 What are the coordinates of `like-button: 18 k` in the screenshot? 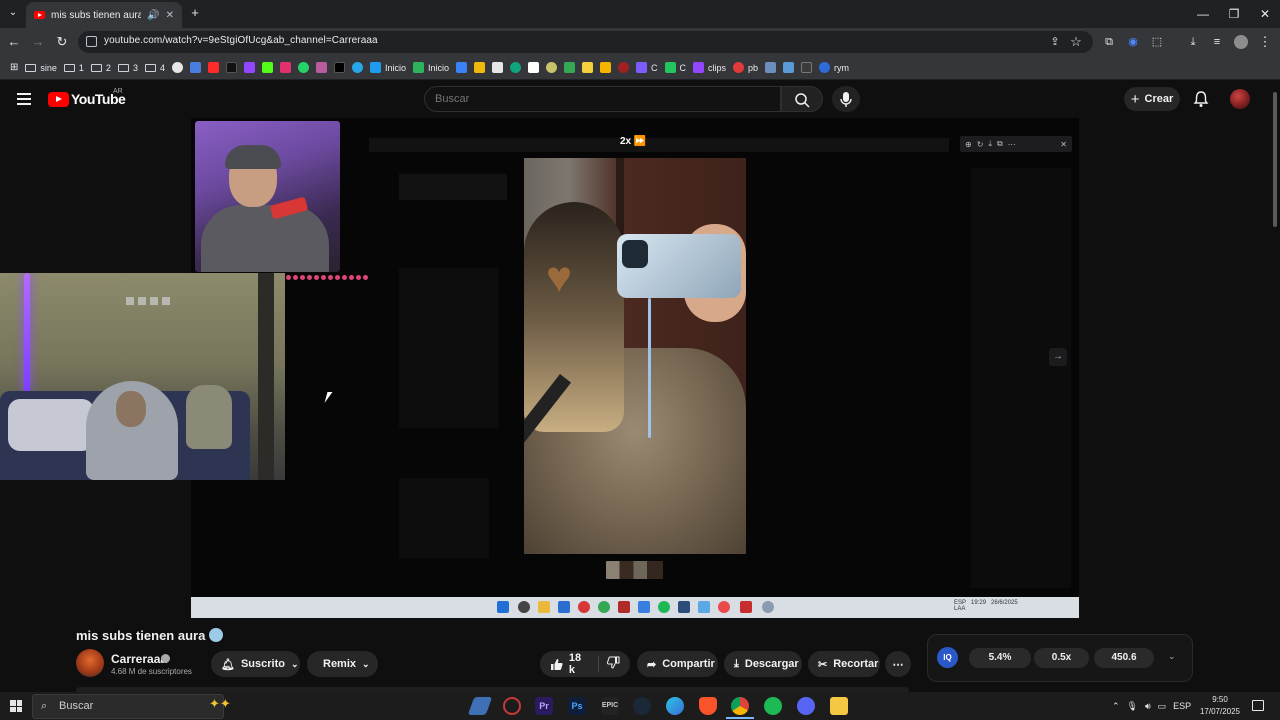 It's located at (570, 664).